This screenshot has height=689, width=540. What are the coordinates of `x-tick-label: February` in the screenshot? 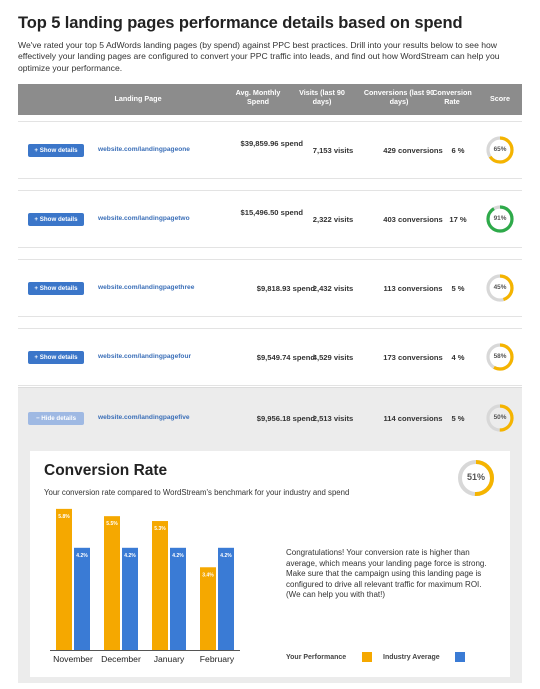 It's located at (217, 659).